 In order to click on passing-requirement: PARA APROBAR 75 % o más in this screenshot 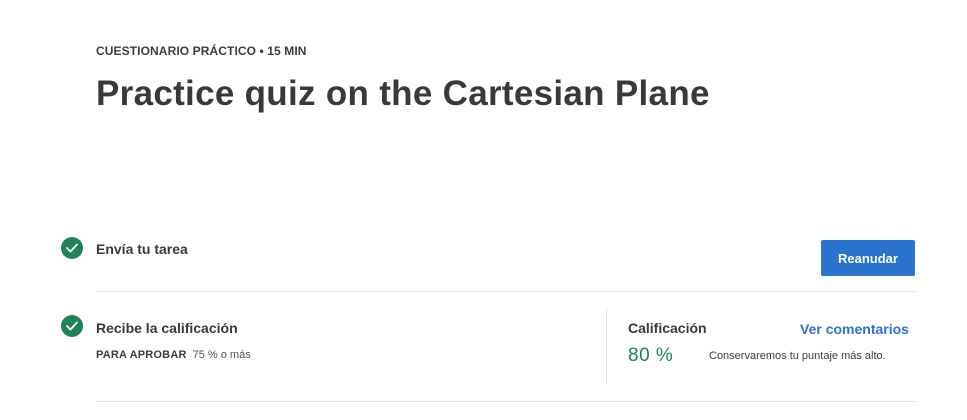, I will do `click(173, 355)`.